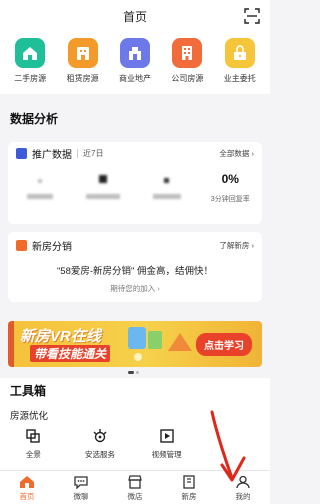 The image size is (320, 504). I want to click on quick-action-company: 公司房源, so click(187, 66).